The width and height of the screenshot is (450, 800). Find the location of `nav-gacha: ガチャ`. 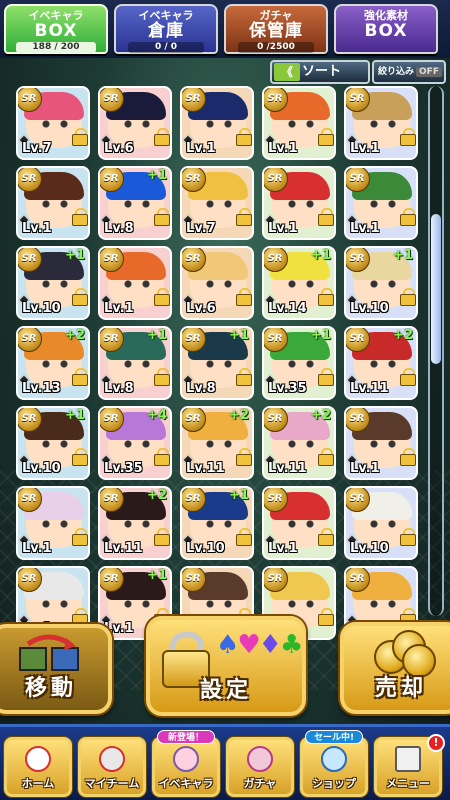

nav-gacha: ガチャ is located at coordinates (260, 767).